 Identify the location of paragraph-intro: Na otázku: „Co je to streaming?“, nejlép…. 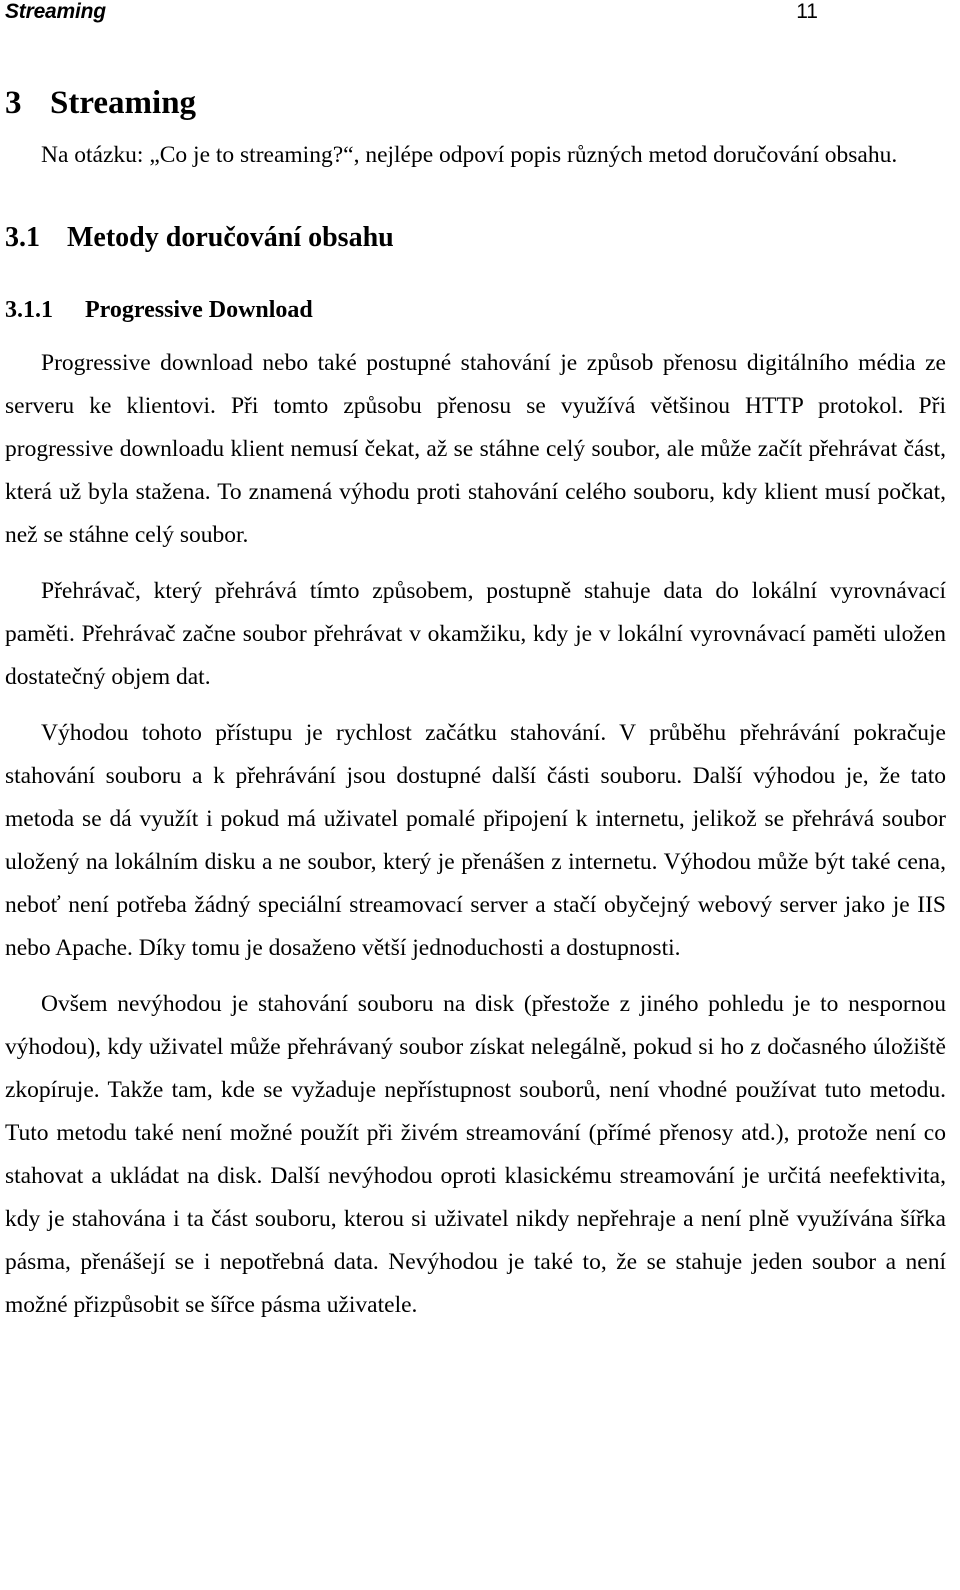
(469, 155).